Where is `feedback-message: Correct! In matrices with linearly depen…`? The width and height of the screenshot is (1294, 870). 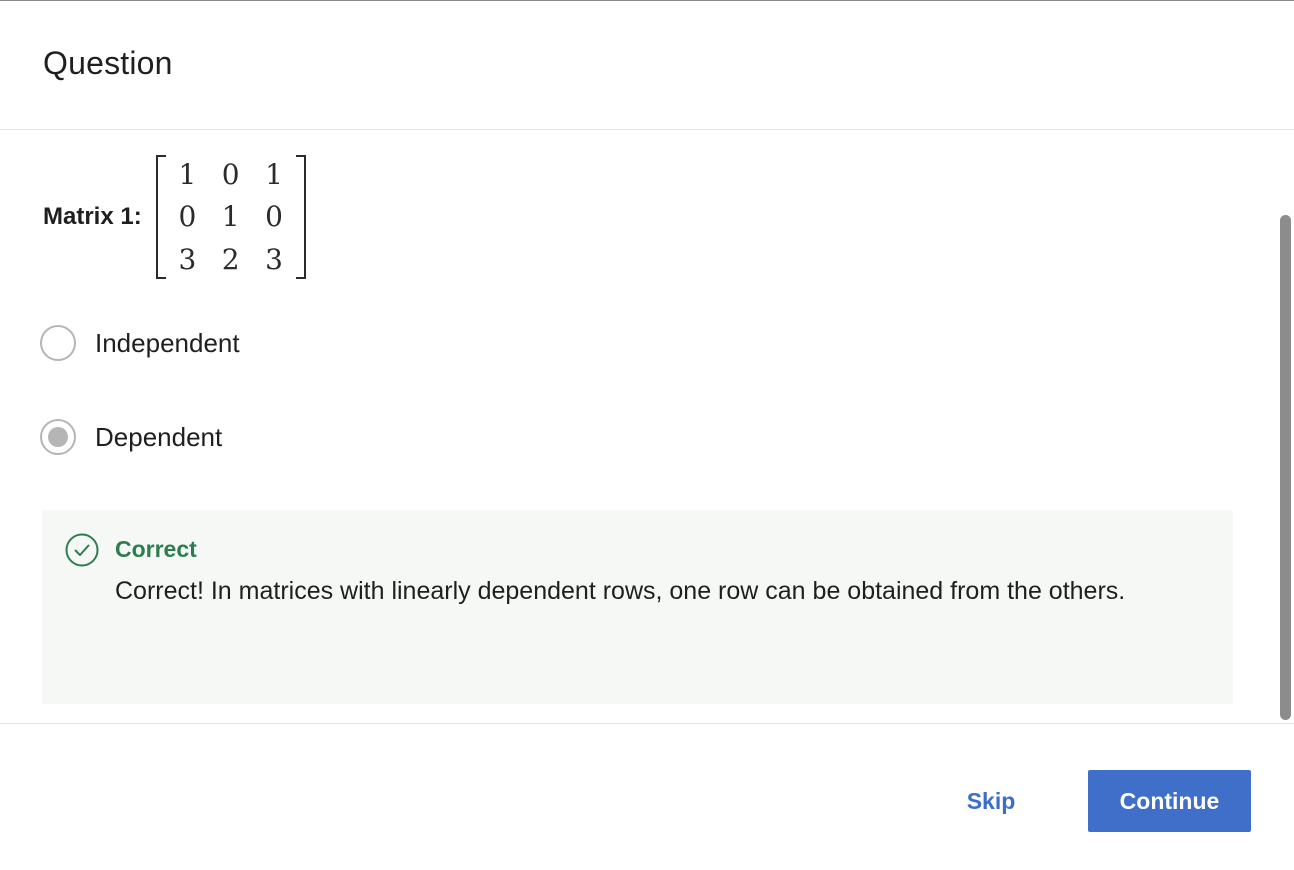 feedback-message: Correct! In matrices with linearly depen… is located at coordinates (620, 591).